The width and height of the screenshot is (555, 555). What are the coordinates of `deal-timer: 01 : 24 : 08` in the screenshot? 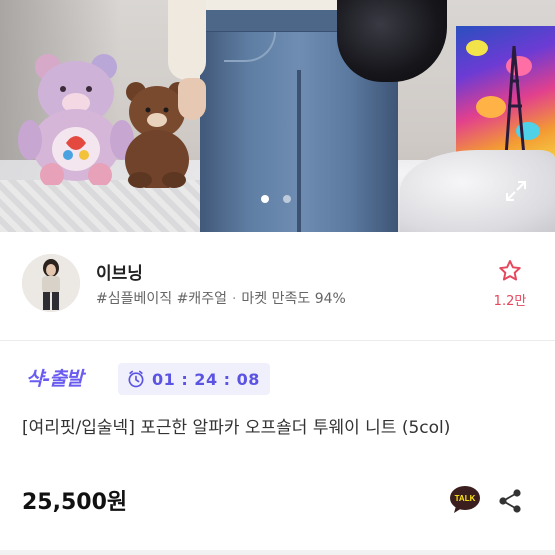 It's located at (194, 379).